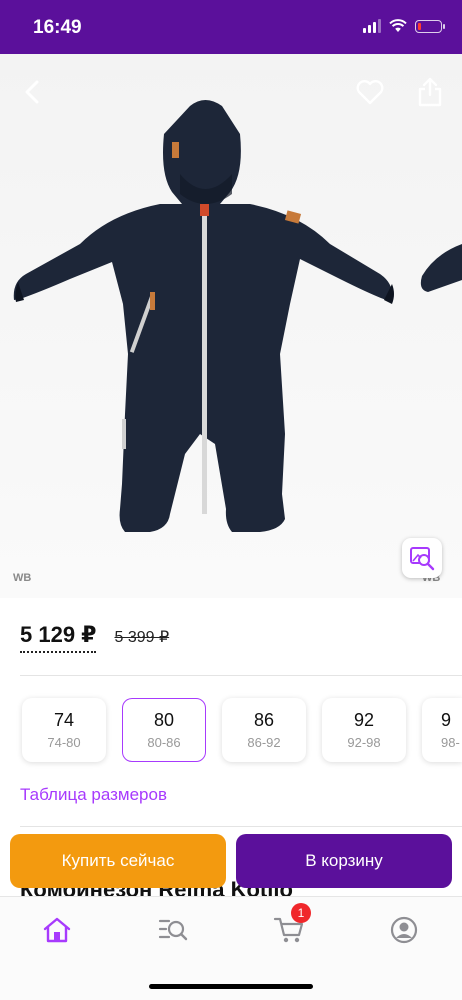 The height and width of the screenshot is (1000, 462). I want to click on heart-icon, so click(370, 92).